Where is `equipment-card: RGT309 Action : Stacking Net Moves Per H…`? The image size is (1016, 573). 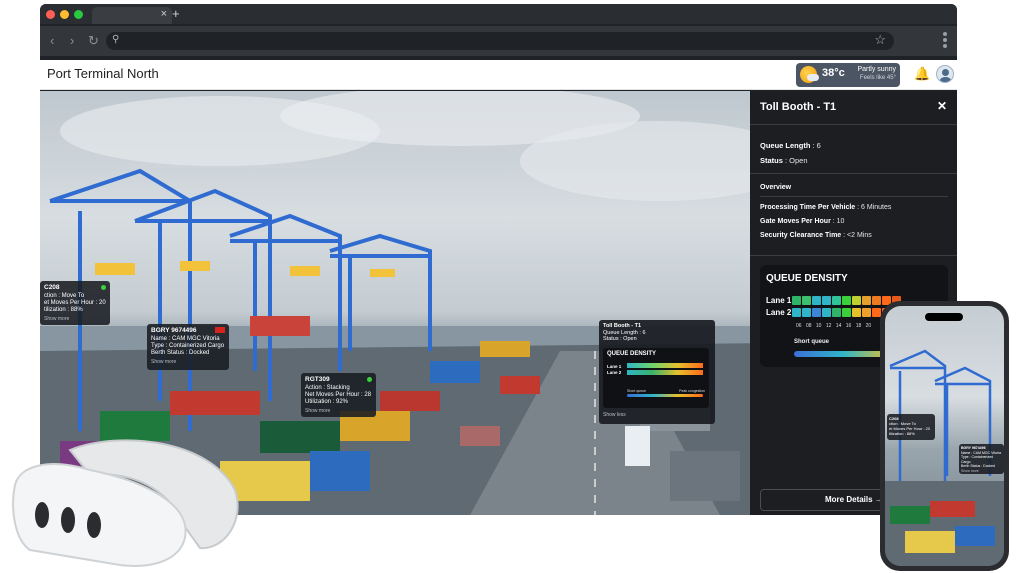 equipment-card: RGT309 Action : Stacking Net Moves Per H… is located at coordinates (338, 395).